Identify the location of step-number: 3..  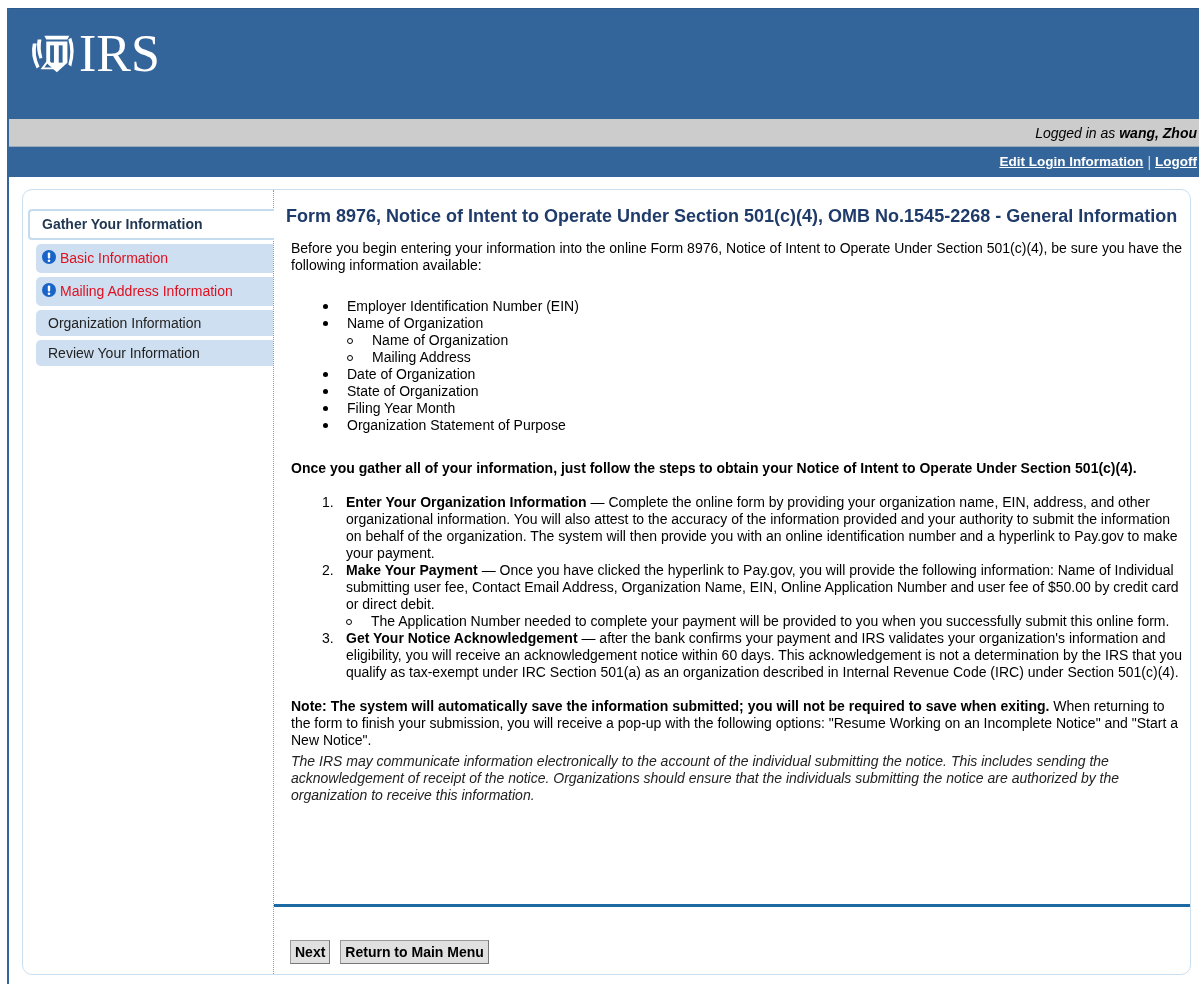
(328, 639).